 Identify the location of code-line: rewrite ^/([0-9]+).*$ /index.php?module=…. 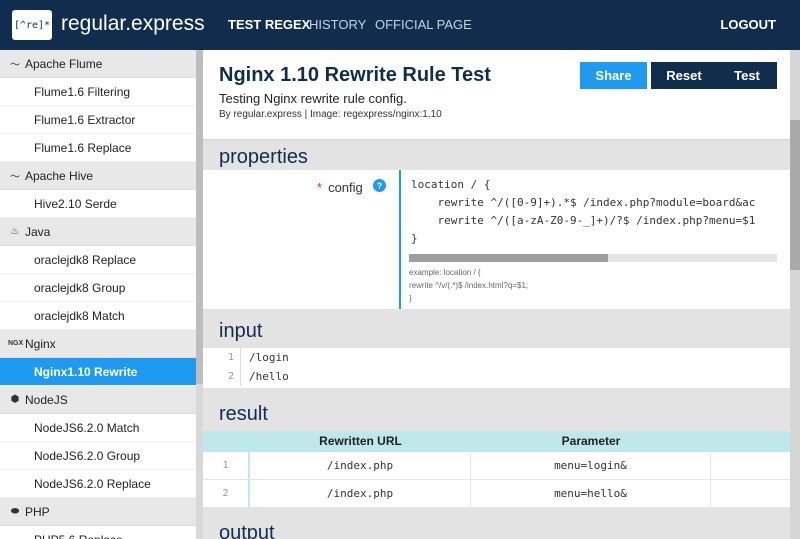
(583, 202).